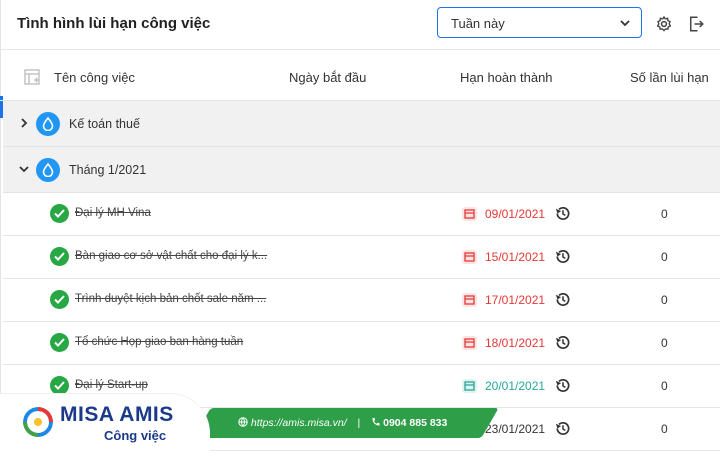 Image resolution: width=720 pixels, height=453 pixels. I want to click on column-layout-icon, so click(32, 77).